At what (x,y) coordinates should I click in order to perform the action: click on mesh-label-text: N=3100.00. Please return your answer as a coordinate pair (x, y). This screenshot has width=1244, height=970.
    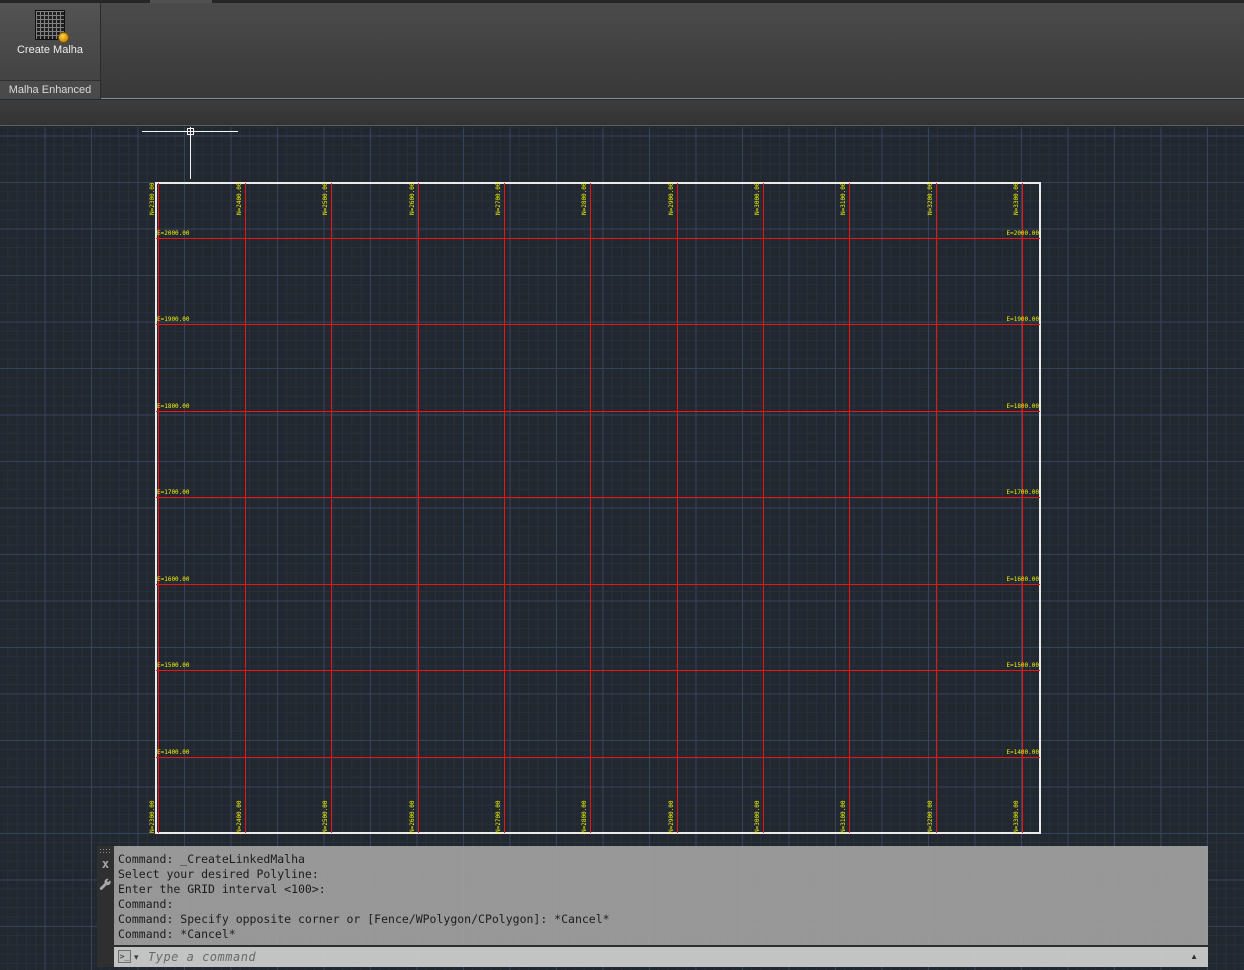
    Looking at the image, I should click on (843, 198).